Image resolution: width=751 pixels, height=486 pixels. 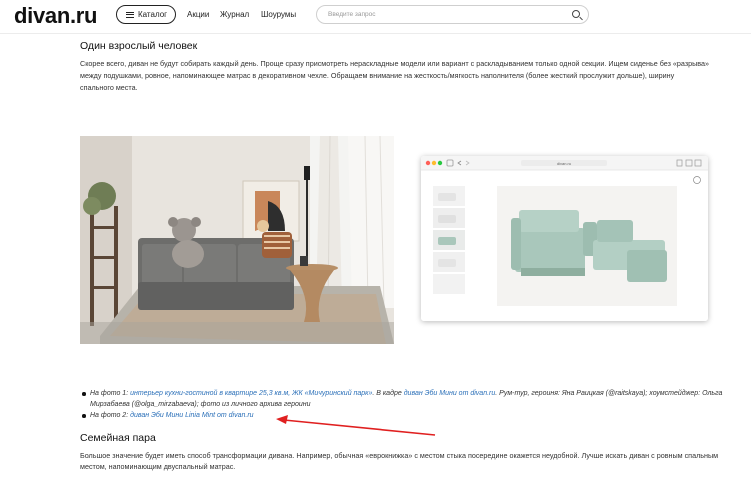 What do you see at coordinates (198, 14) in the screenshot?
I see `nav-link-sales: Акции` at bounding box center [198, 14].